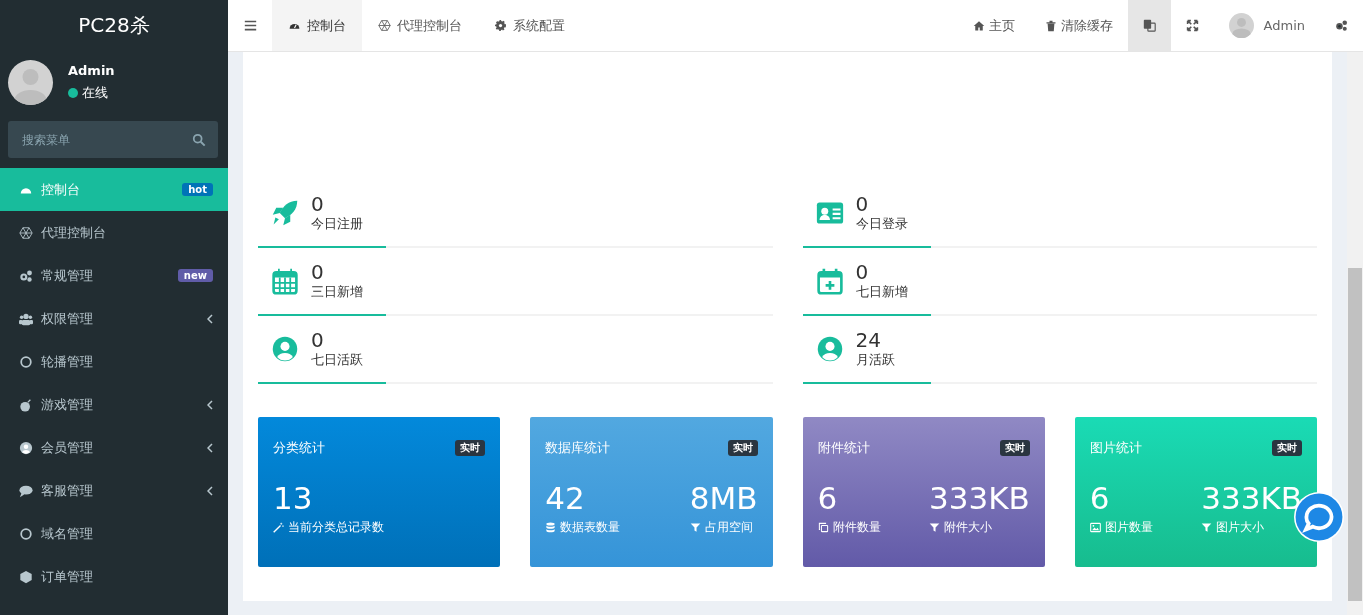  What do you see at coordinates (299, 448) in the screenshot?
I see `card-title: 分类统计` at bounding box center [299, 448].